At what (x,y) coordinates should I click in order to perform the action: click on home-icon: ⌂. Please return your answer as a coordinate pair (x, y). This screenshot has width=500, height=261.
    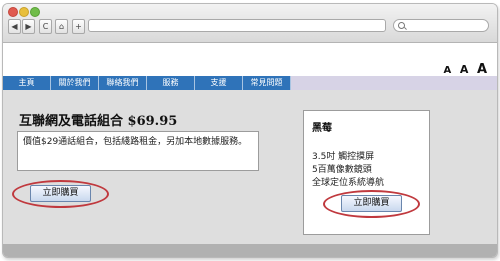
    Looking at the image, I should click on (61, 26).